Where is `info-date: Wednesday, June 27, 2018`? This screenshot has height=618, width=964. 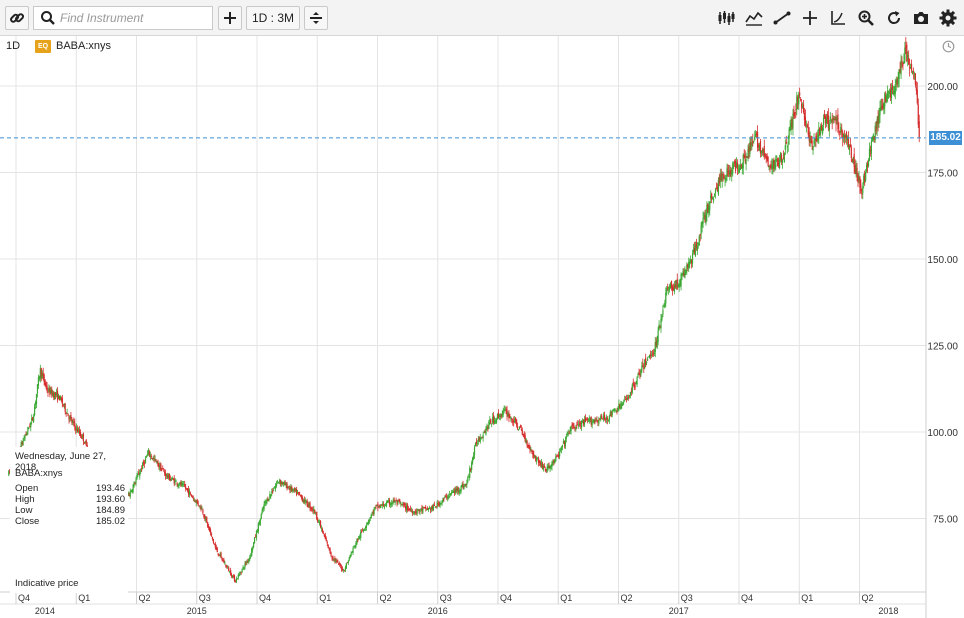
info-date: Wednesday, June 27, 2018 is located at coordinates (61, 462).